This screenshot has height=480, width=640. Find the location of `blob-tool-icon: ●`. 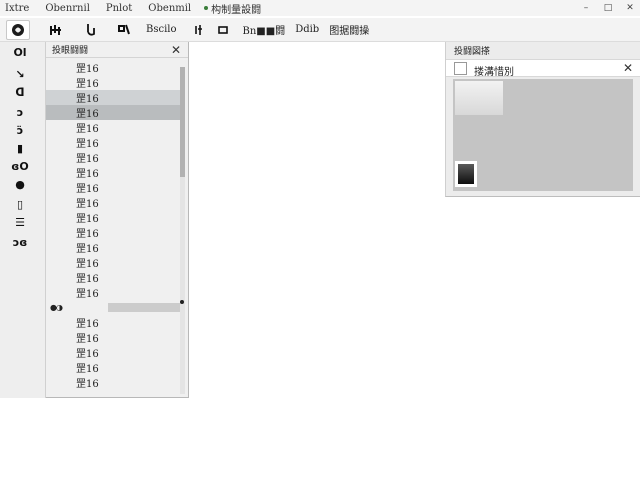

blob-tool-icon: ● is located at coordinates (20, 184).